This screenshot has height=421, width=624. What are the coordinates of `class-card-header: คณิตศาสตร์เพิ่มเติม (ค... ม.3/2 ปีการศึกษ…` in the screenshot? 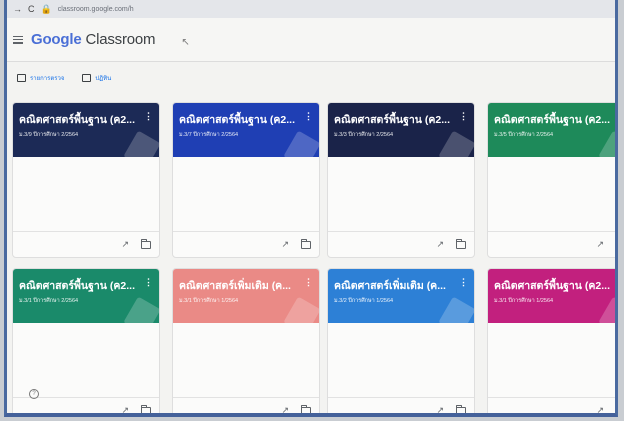 It's located at (401, 296).